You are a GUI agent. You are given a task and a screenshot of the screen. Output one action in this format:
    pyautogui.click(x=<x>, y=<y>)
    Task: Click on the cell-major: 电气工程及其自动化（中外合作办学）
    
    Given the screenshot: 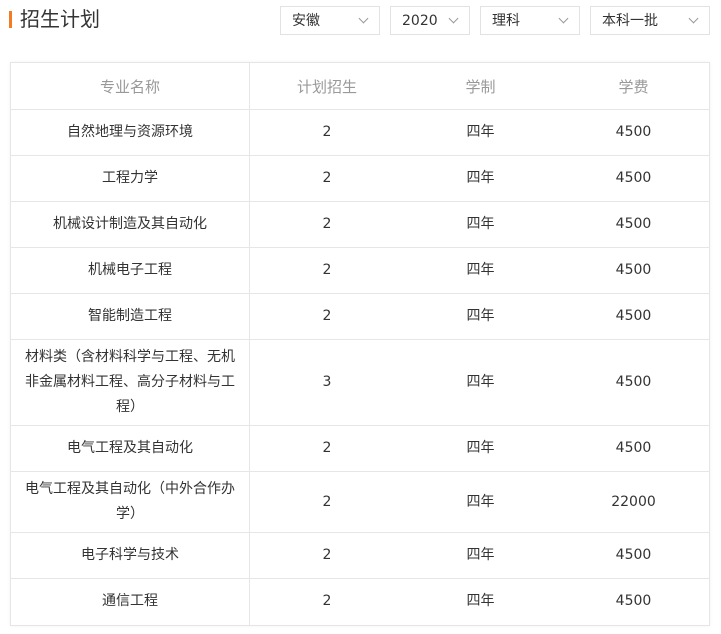 What is the action you would take?
    pyautogui.click(x=130, y=502)
    